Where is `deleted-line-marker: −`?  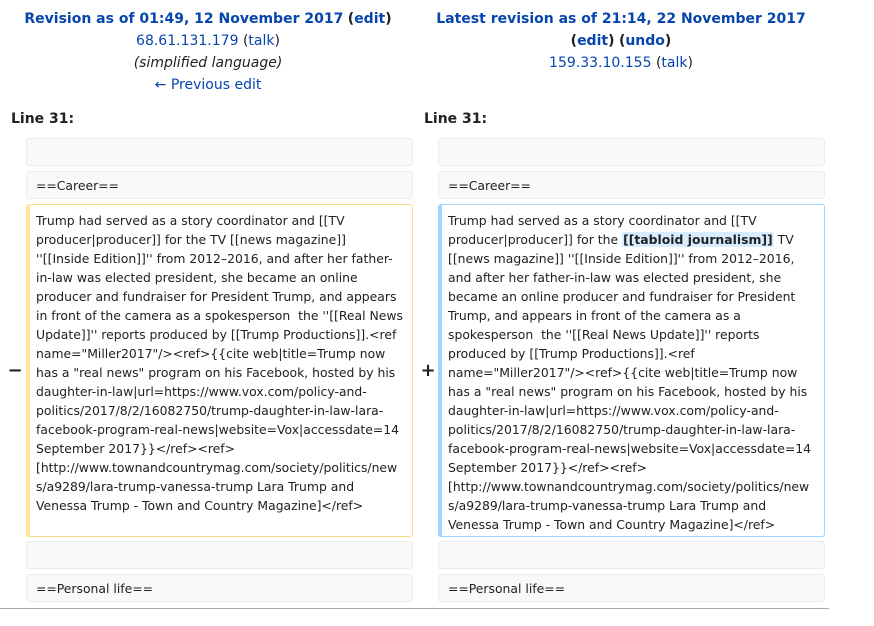
deleted-line-marker: − is located at coordinates (15, 370).